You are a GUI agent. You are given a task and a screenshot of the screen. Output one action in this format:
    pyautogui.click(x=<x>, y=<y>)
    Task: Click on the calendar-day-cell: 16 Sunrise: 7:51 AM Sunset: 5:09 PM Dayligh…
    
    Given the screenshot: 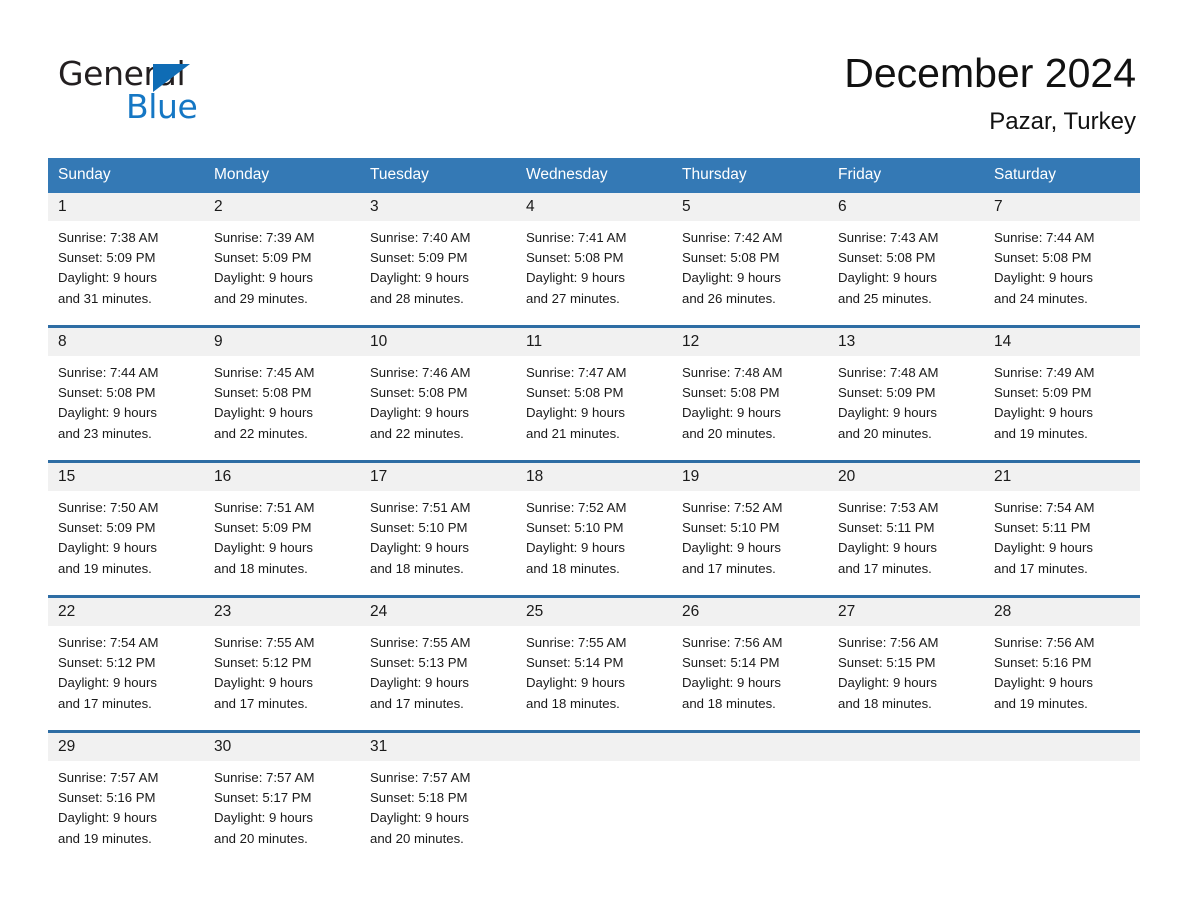 What is the action you would take?
    pyautogui.click(x=282, y=528)
    